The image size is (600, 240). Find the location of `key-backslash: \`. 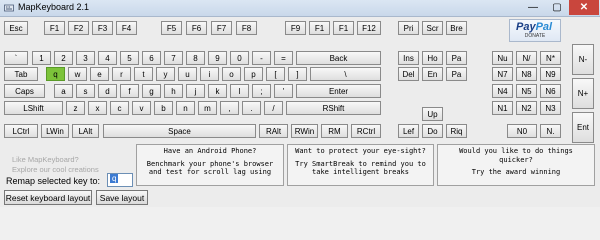

key-backslash: \ is located at coordinates (345, 74).